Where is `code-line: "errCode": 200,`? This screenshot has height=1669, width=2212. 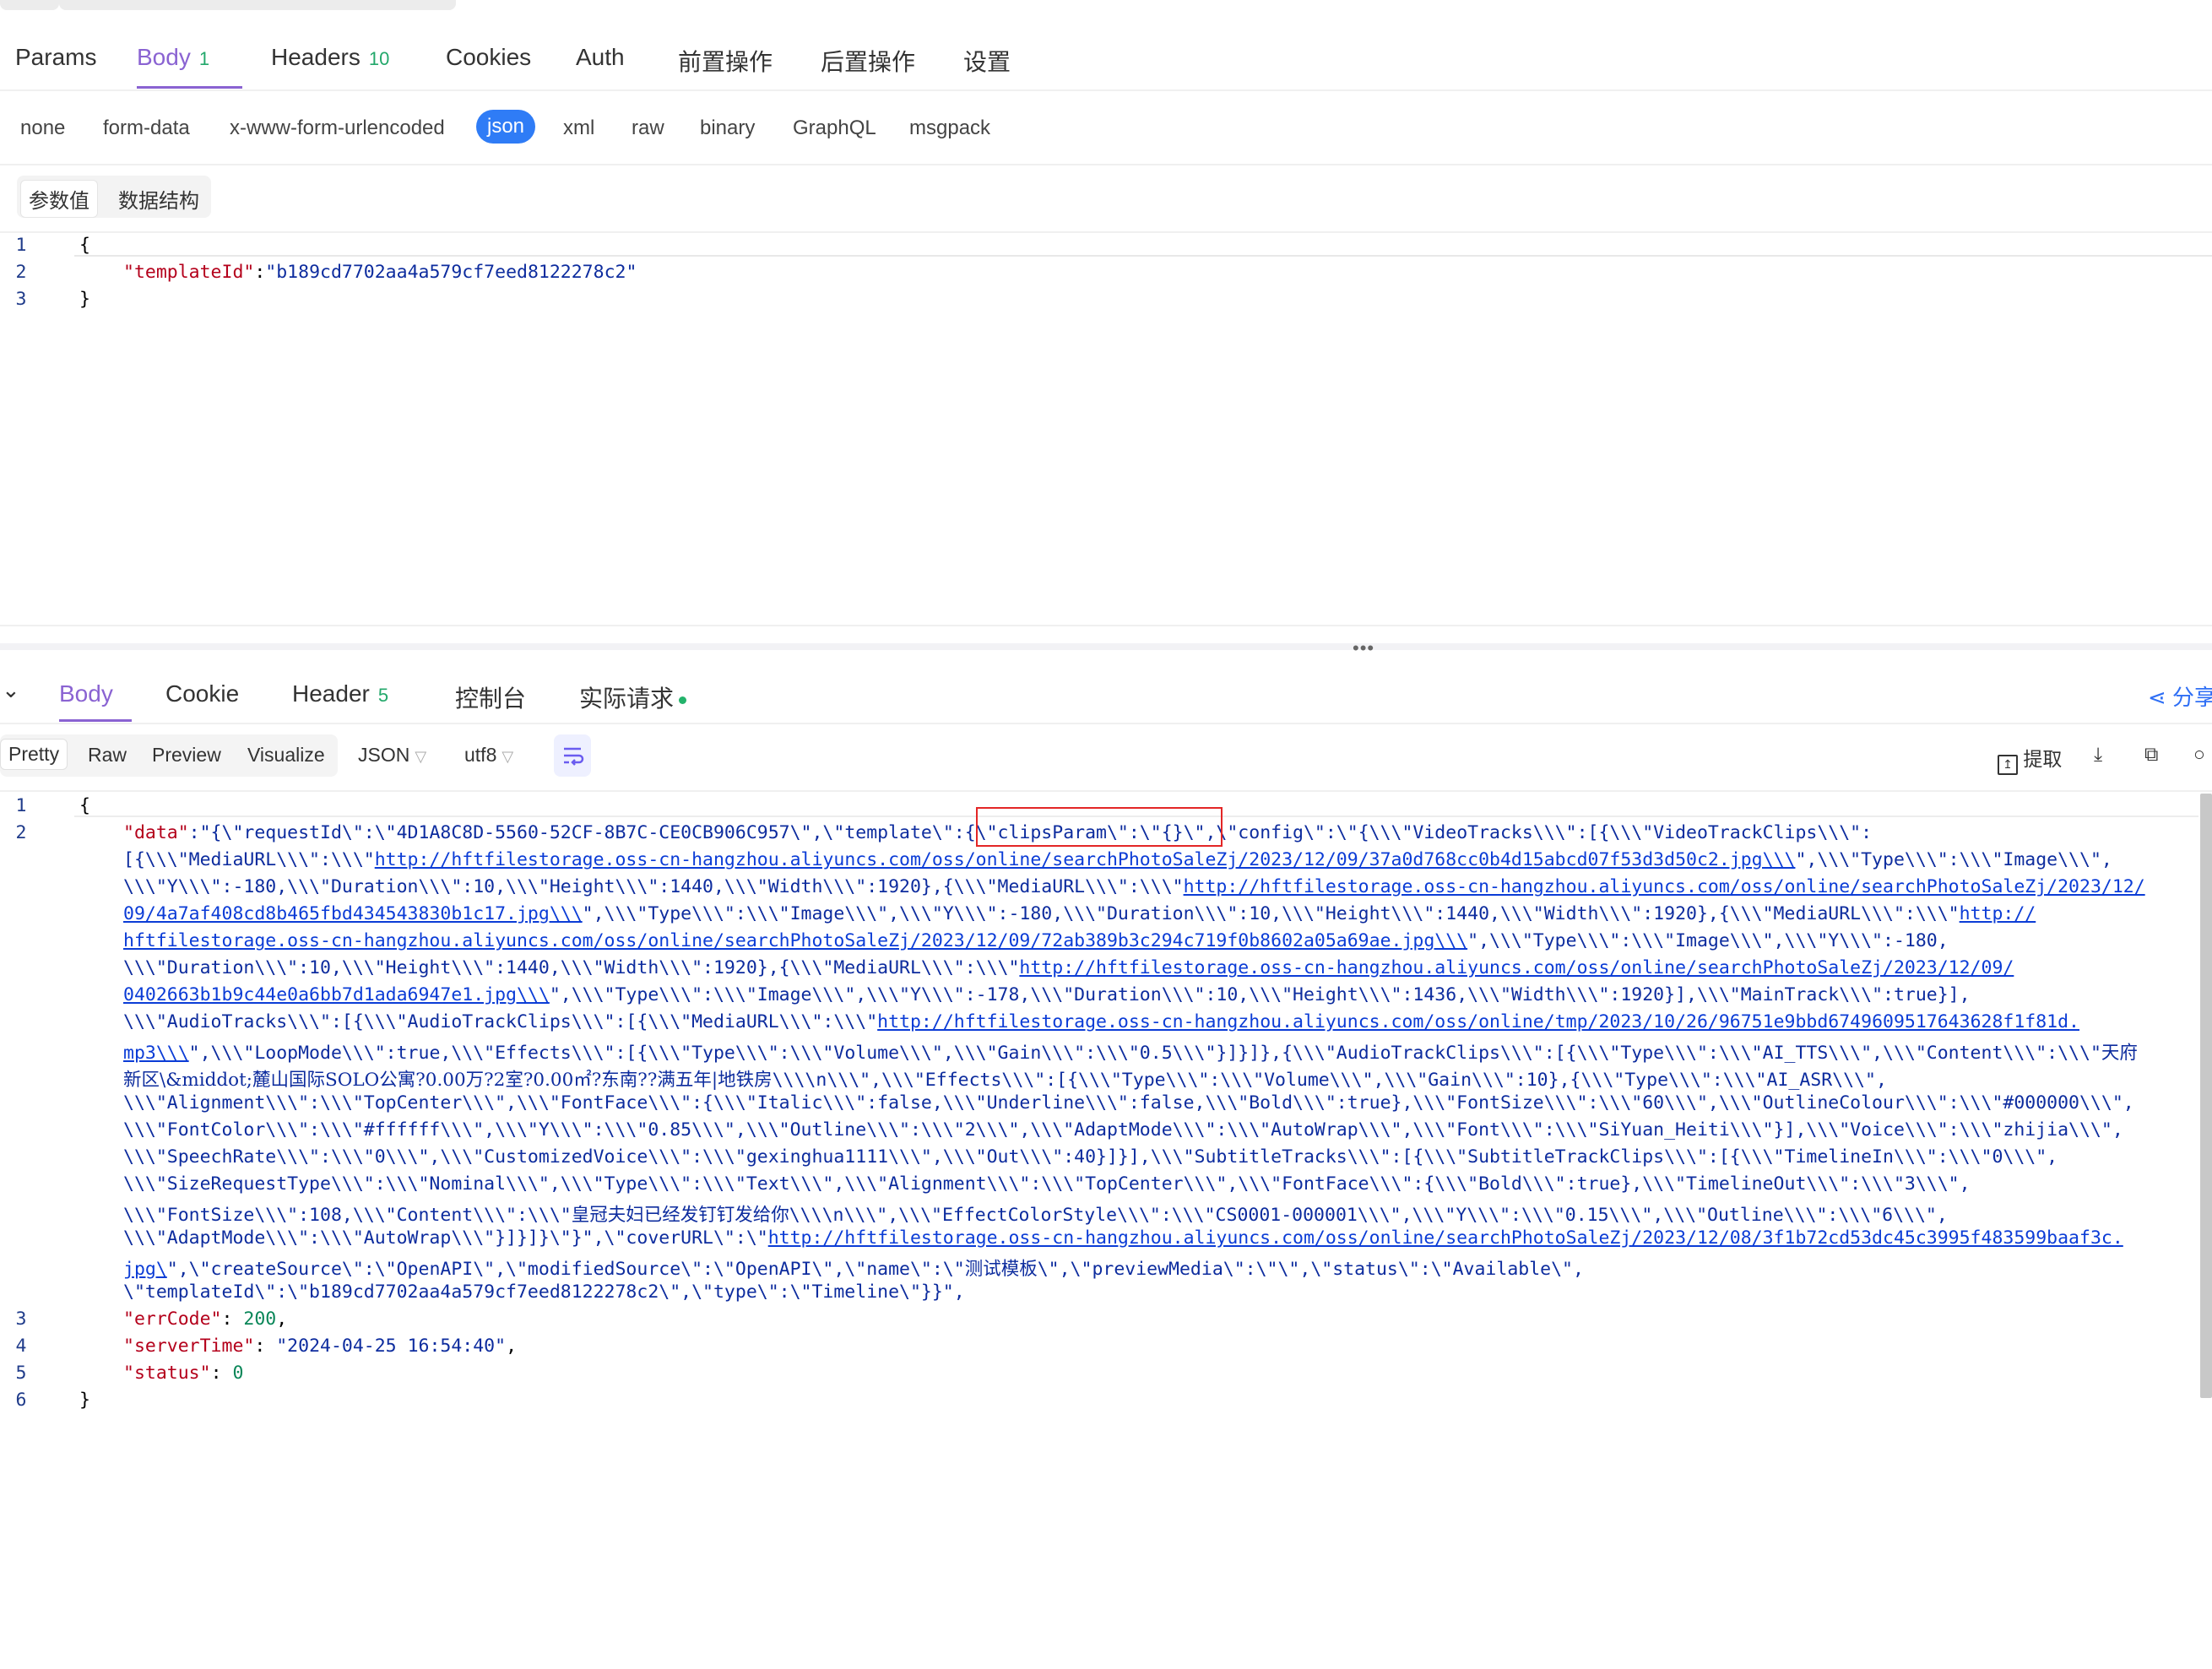
code-line: "errCode": 200, is located at coordinates (206, 1319).